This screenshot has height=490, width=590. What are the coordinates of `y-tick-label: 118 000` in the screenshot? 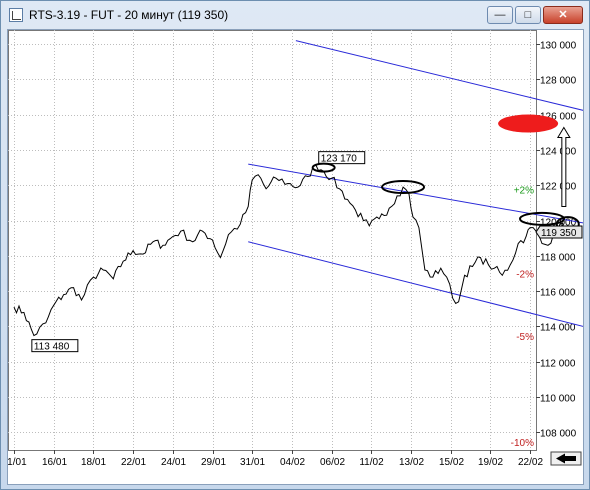 It's located at (558, 258).